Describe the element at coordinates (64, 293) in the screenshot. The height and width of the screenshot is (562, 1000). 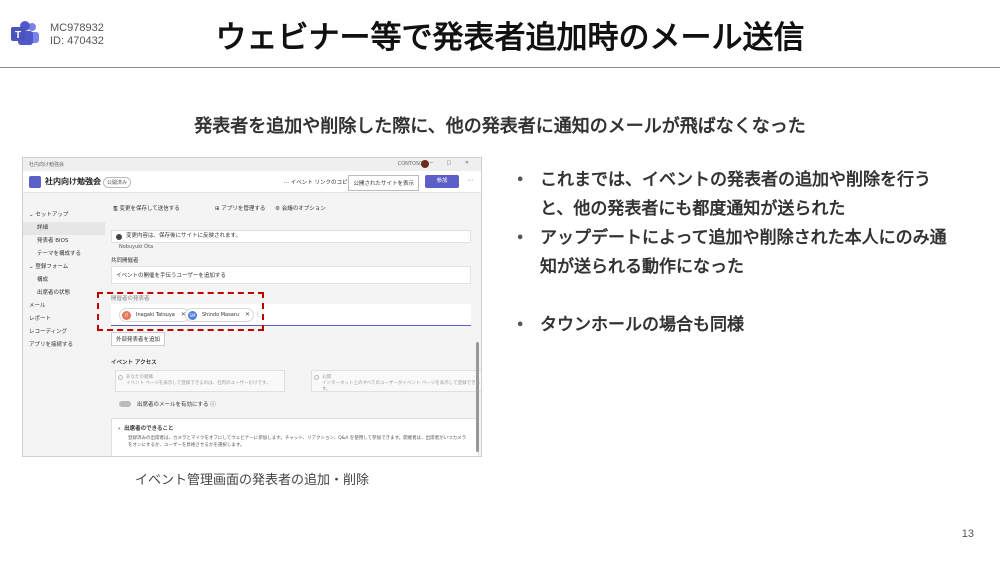
I see `sidebar-item: 出席者の状態` at that location.